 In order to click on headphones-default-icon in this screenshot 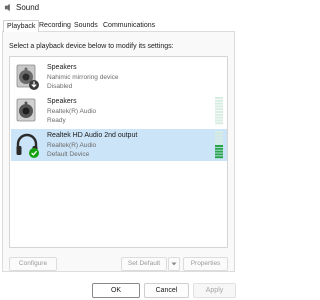, I will do `click(27, 145)`.